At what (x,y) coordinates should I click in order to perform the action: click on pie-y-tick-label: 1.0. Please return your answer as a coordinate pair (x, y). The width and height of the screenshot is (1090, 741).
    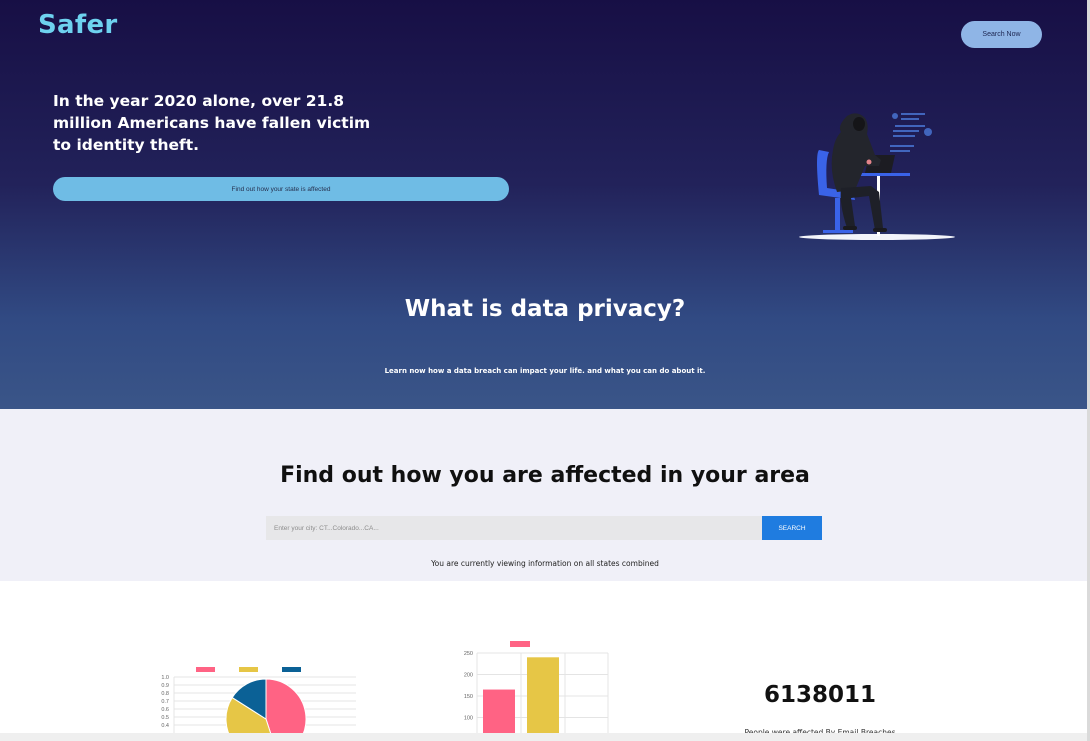
    Looking at the image, I should click on (165, 678).